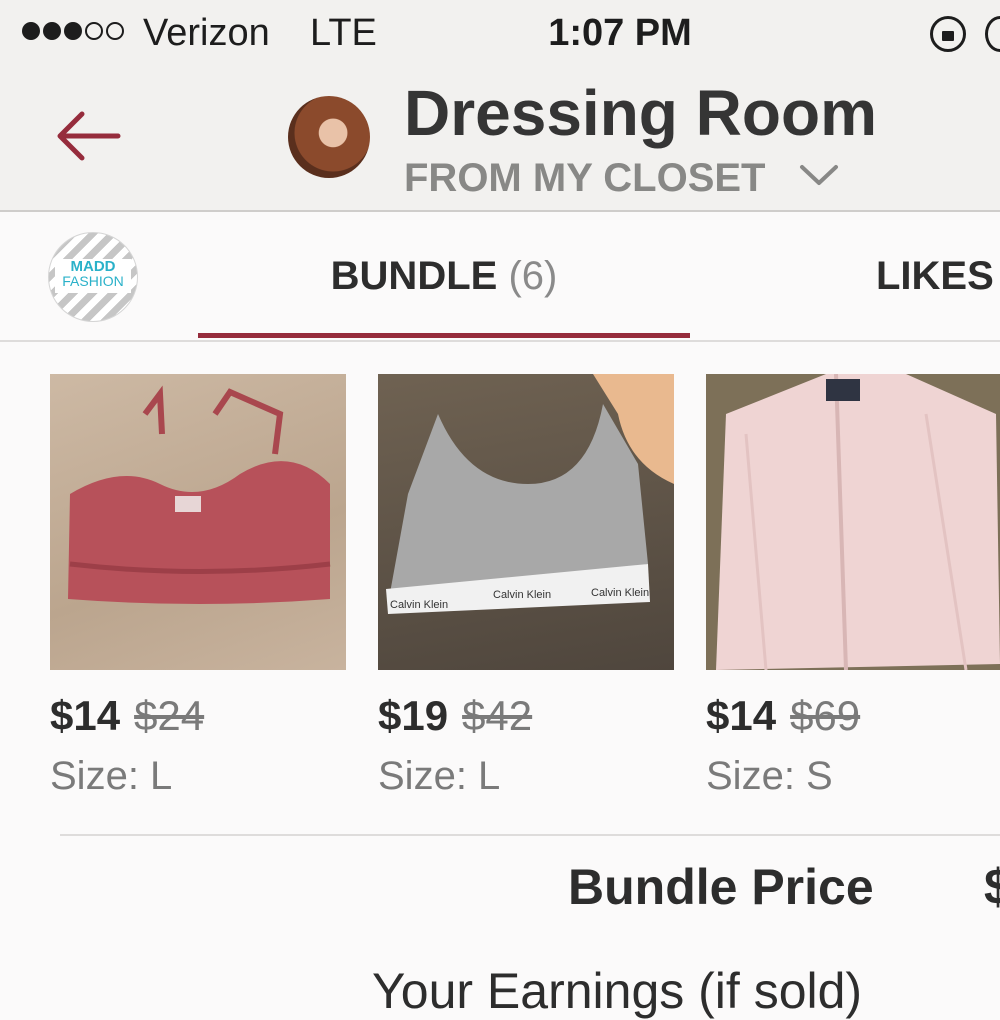 The height and width of the screenshot is (1020, 1000). What do you see at coordinates (530, 494) in the screenshot?
I see `sports-bra-image: Calvin Klein Calvin Klein Calvin Klein` at bounding box center [530, 494].